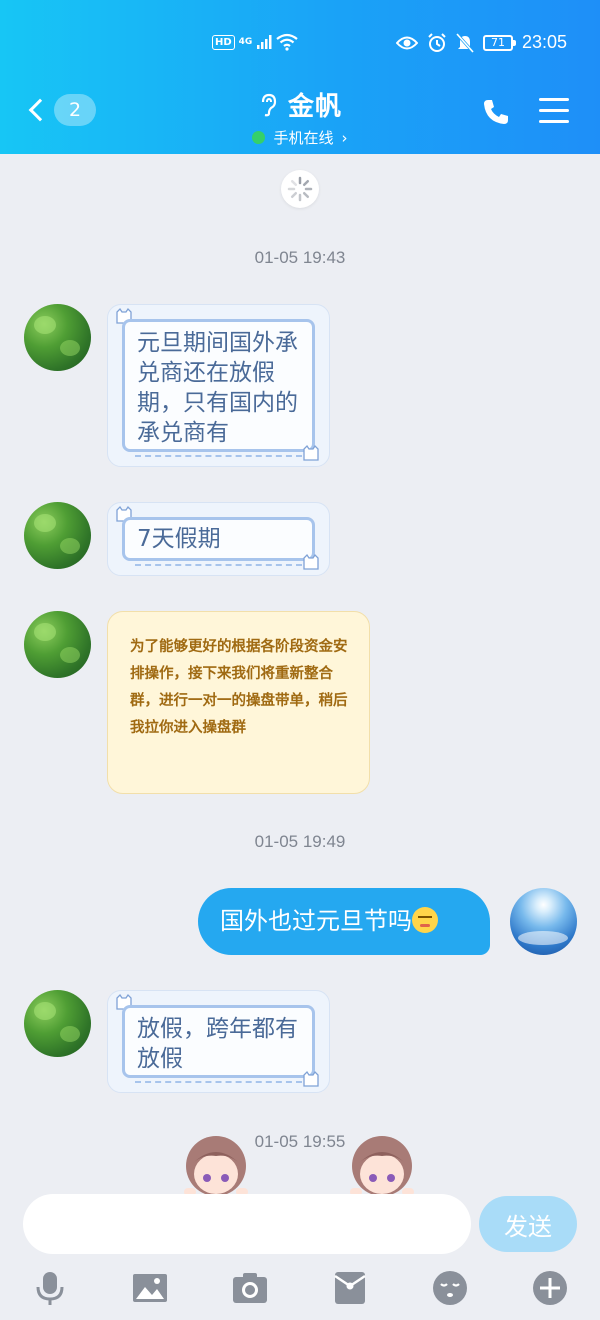  What do you see at coordinates (247, 1224) in the screenshot?
I see `message-input` at bounding box center [247, 1224].